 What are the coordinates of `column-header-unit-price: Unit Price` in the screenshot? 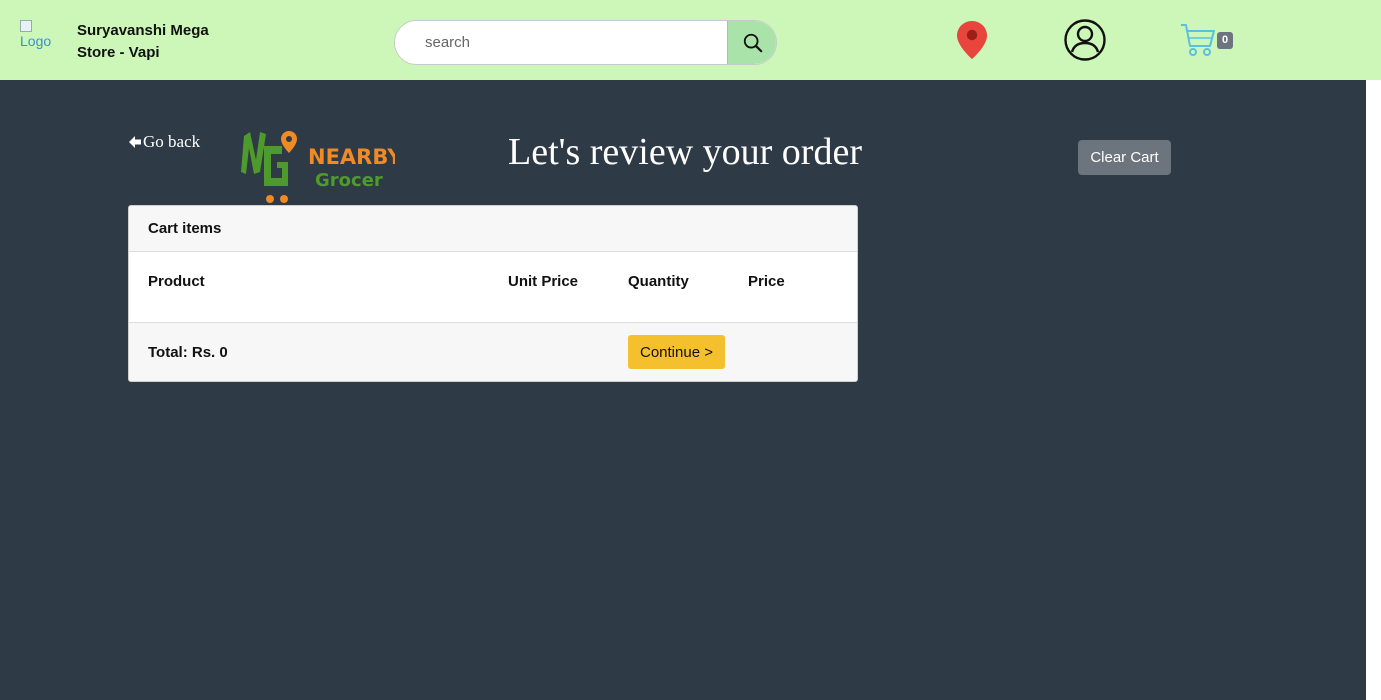 It's located at (543, 281).